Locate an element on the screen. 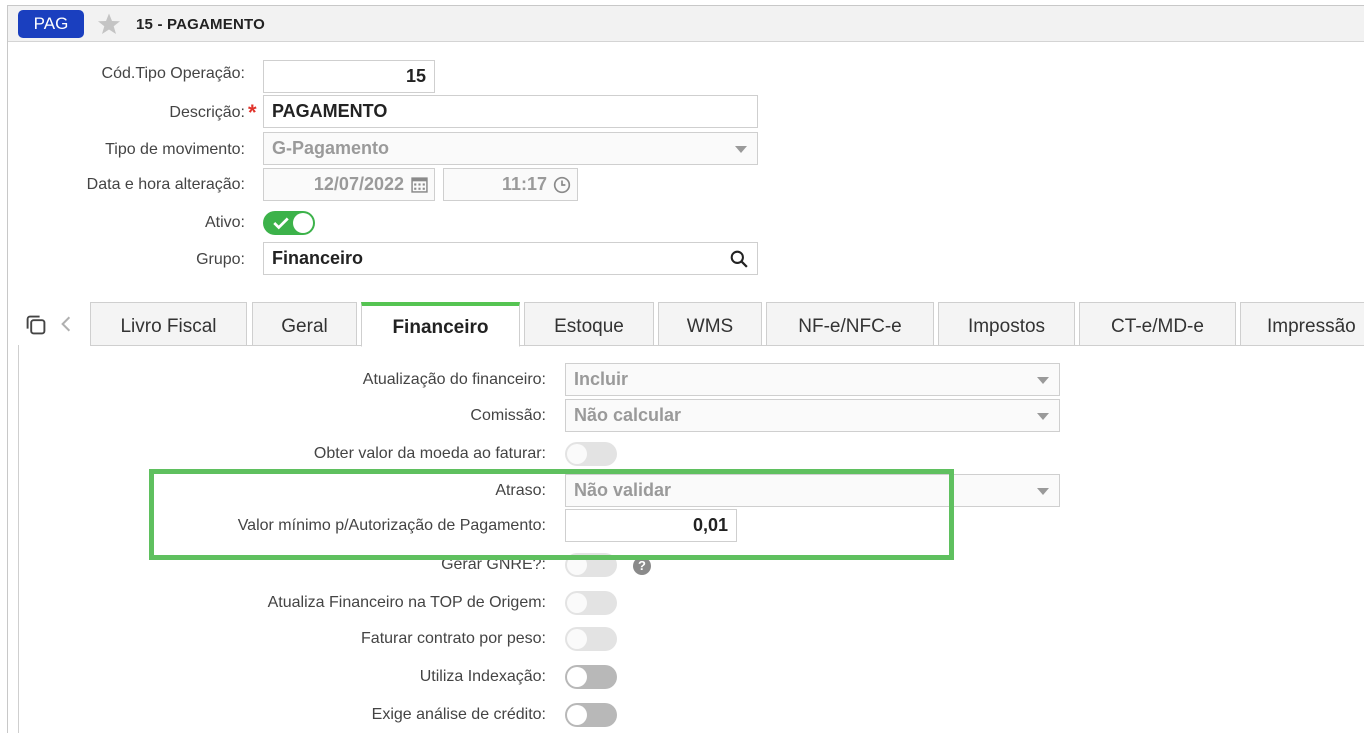 The height and width of the screenshot is (733, 1364). tab-wms: WMS is located at coordinates (710, 324).